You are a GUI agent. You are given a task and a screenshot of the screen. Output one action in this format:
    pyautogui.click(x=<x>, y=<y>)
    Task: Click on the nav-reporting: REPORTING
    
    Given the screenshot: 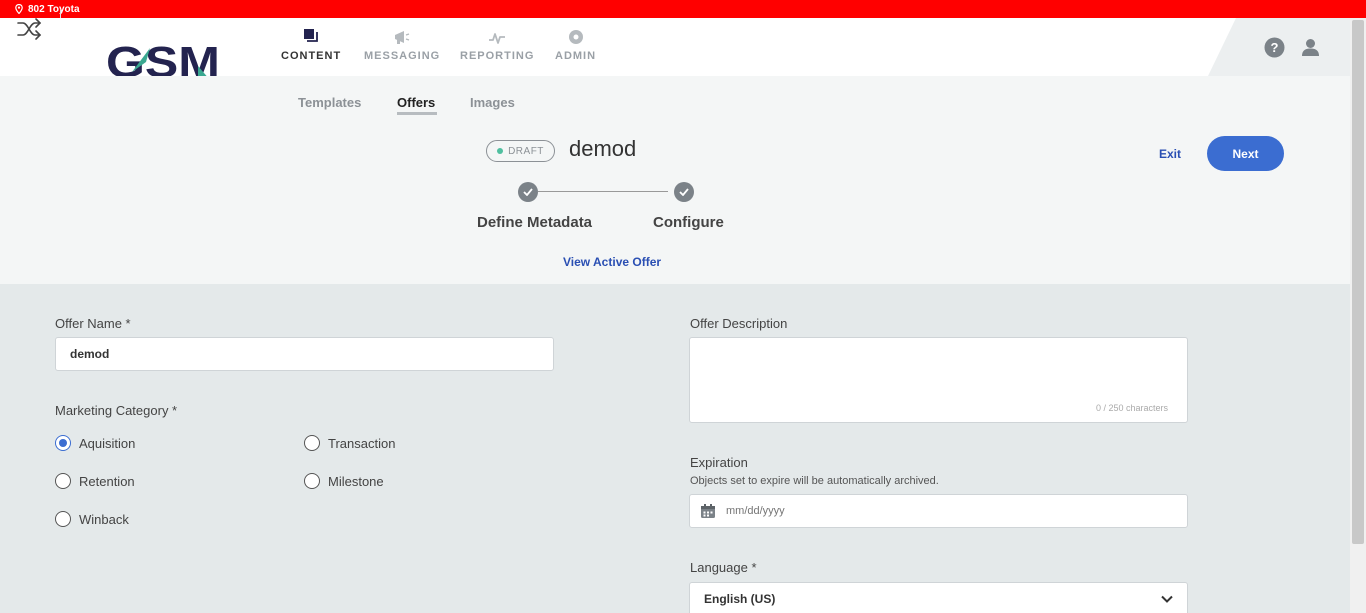 What is the action you would take?
    pyautogui.click(x=497, y=45)
    